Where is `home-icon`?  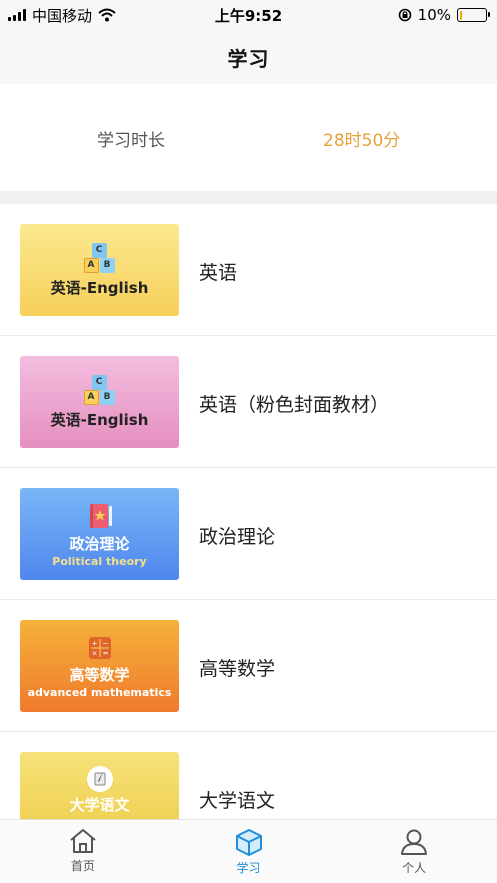 home-icon is located at coordinates (83, 841).